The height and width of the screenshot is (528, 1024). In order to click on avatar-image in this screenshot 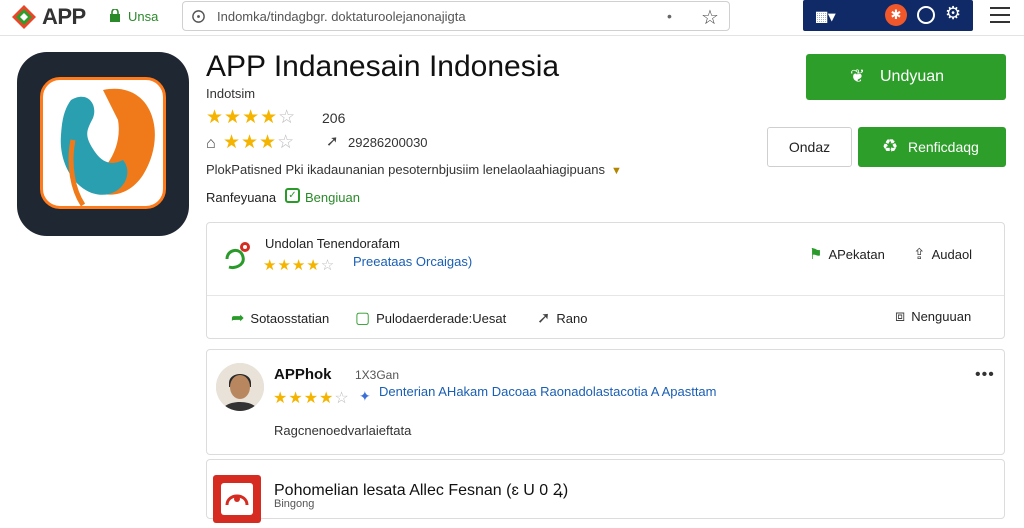, I will do `click(240, 387)`.